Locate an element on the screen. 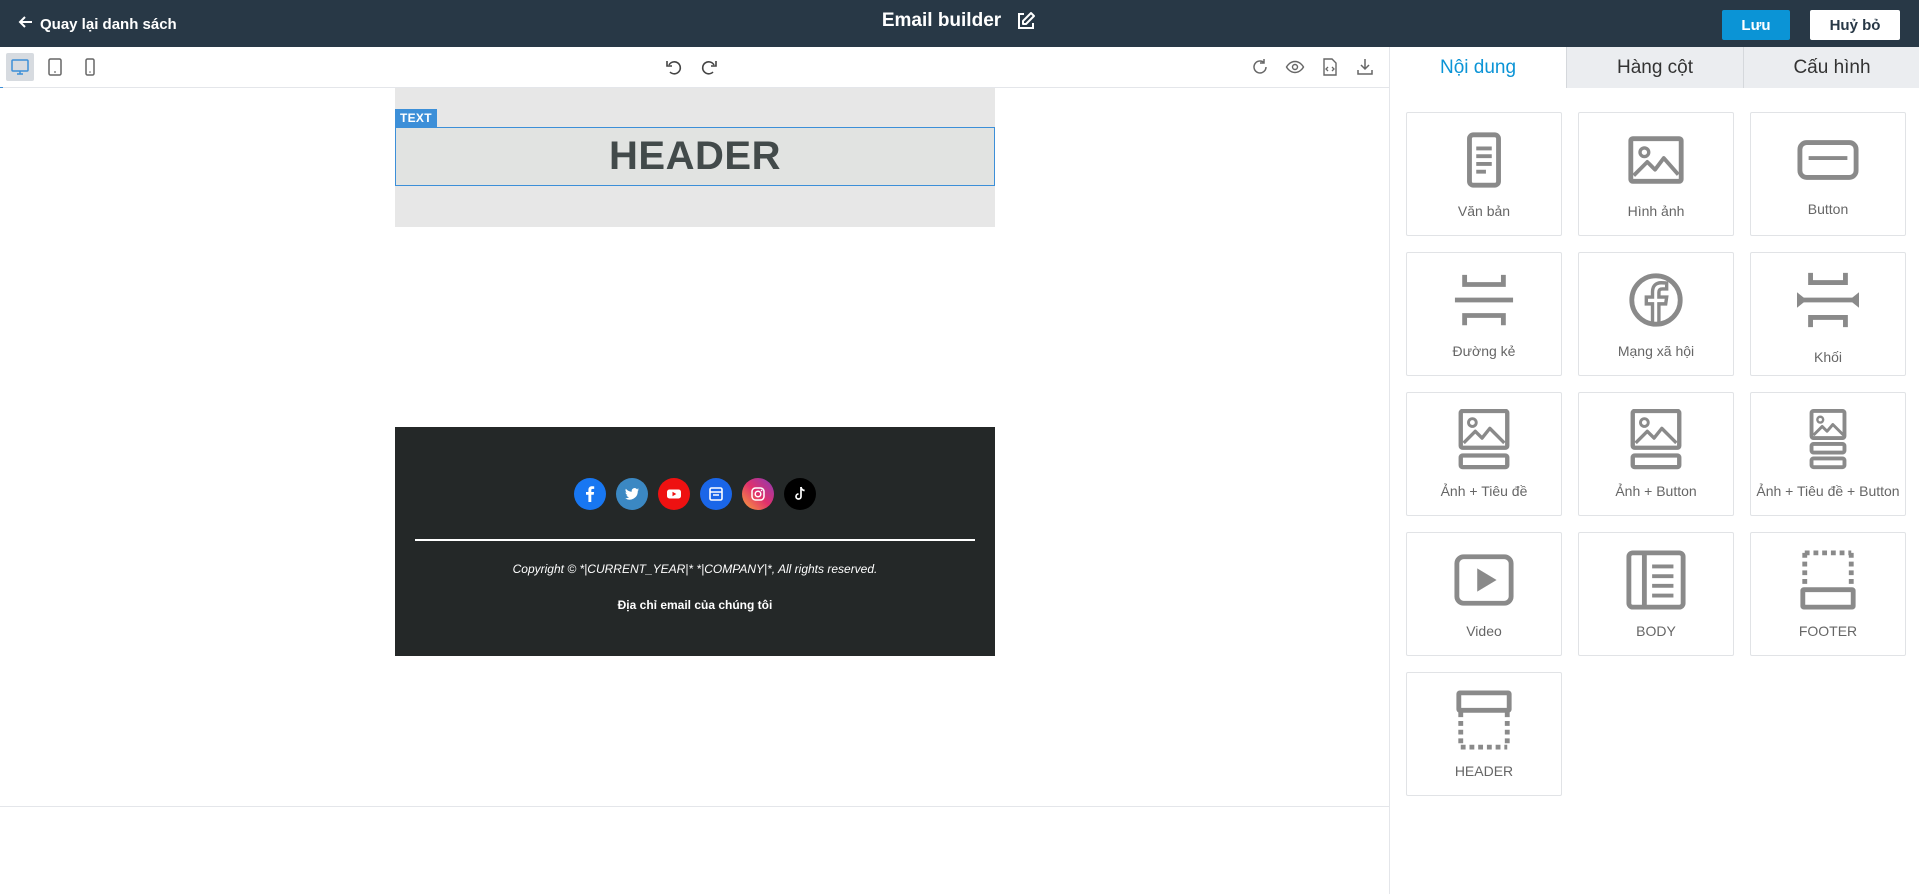 Image resolution: width=1919 pixels, height=896 pixels. cancel-button: Huỷ bỏ is located at coordinates (1855, 25).